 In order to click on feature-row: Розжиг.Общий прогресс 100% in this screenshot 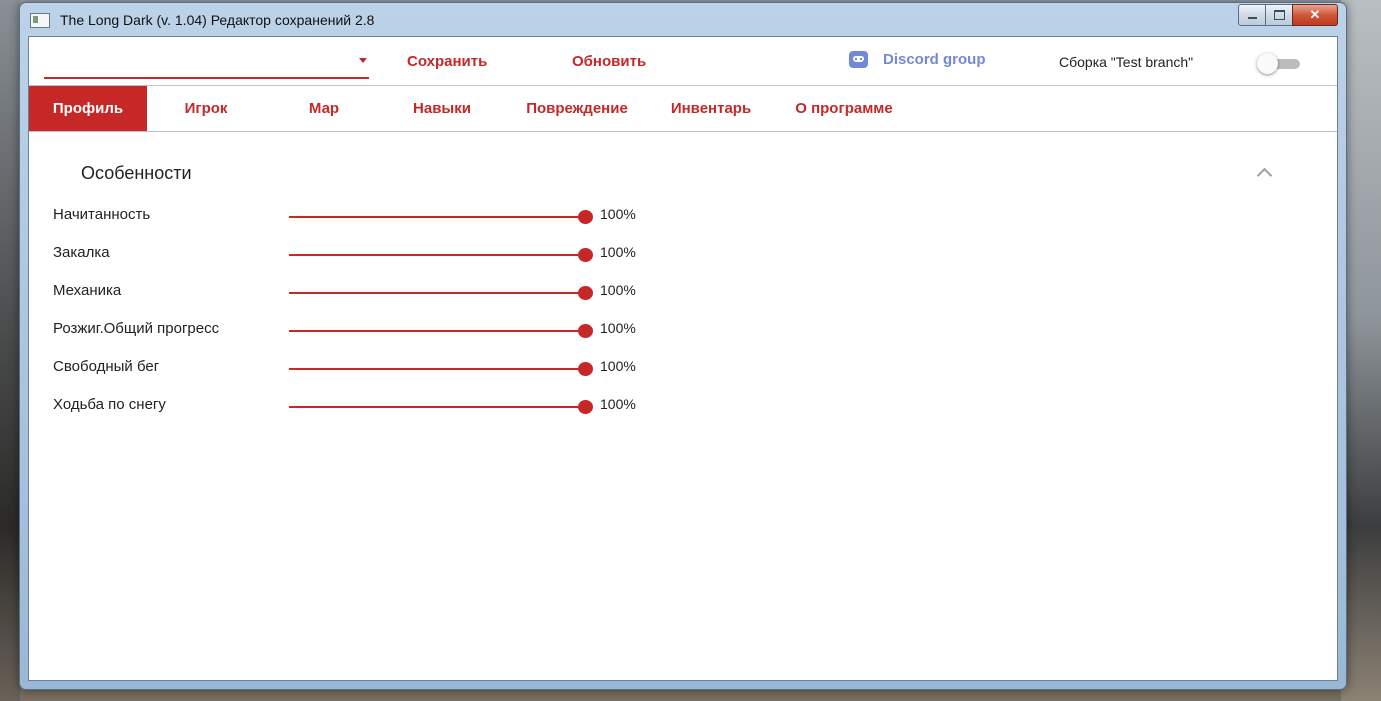, I will do `click(373, 329)`.